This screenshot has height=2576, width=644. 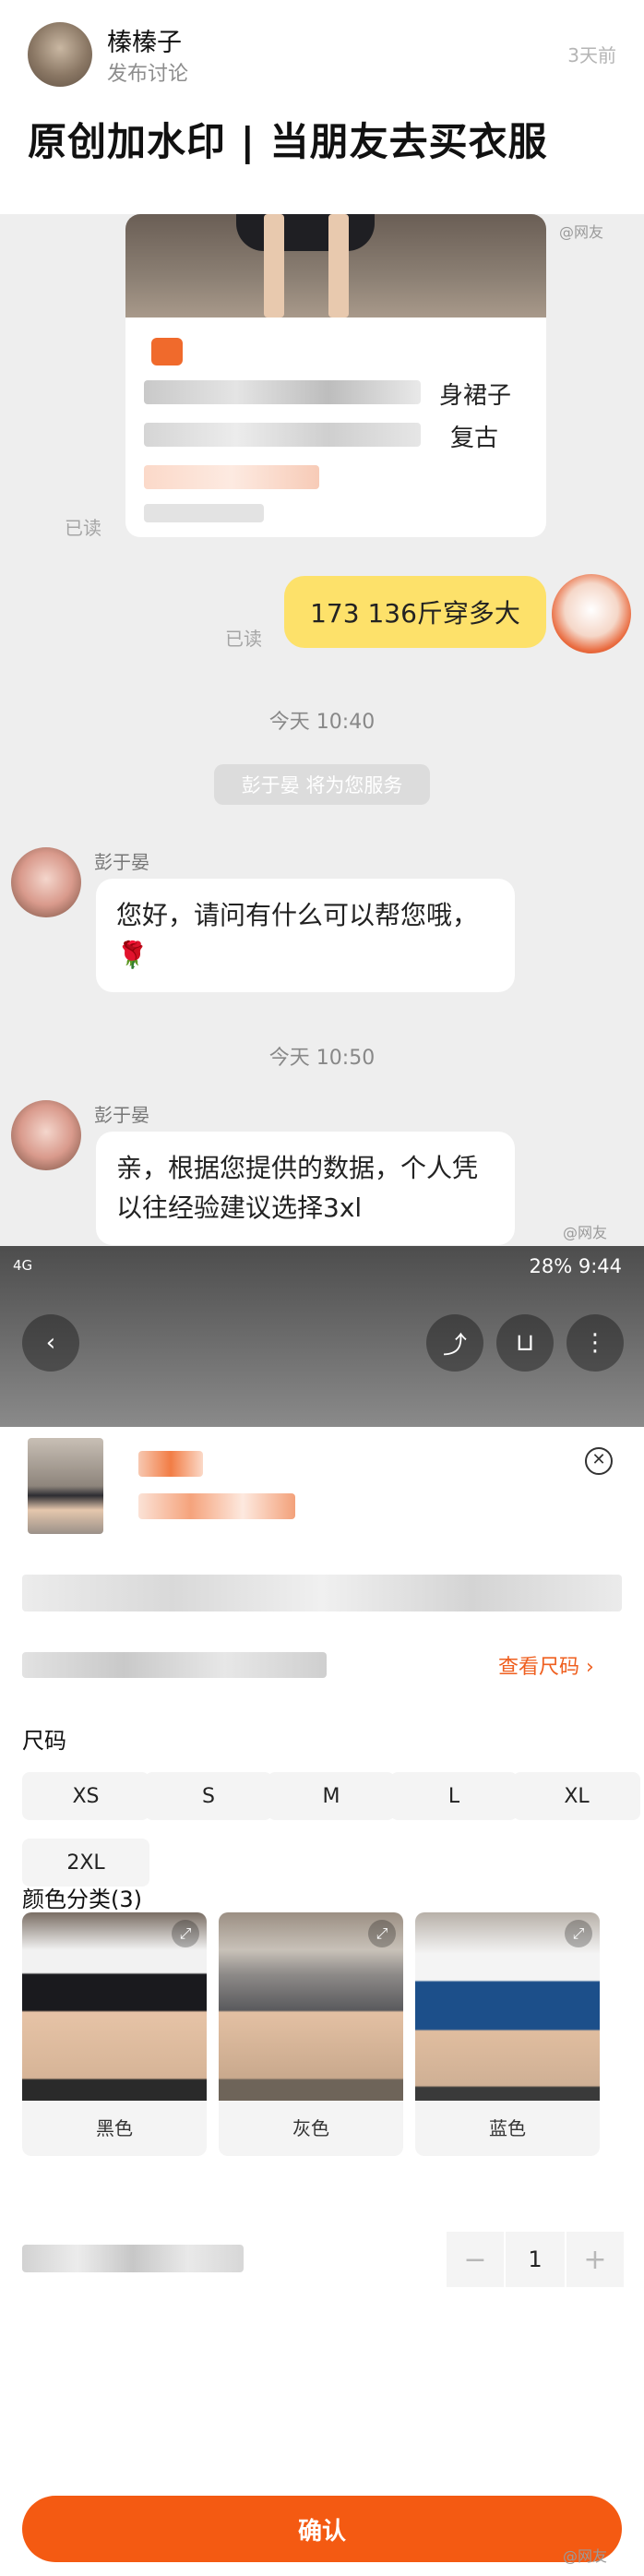 What do you see at coordinates (575, 1266) in the screenshot?
I see `battery-time: 28% 9:44` at bounding box center [575, 1266].